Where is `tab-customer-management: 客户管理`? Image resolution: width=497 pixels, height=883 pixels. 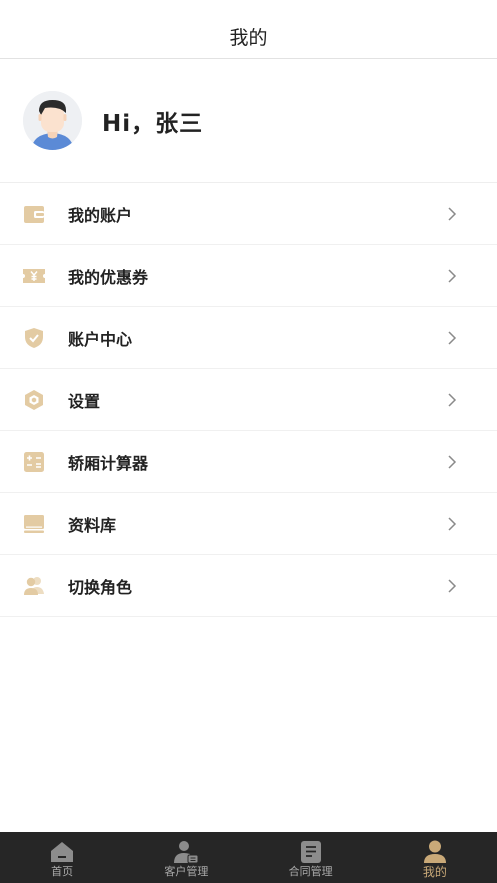
tab-customer-management: 客户管理 is located at coordinates (186, 857).